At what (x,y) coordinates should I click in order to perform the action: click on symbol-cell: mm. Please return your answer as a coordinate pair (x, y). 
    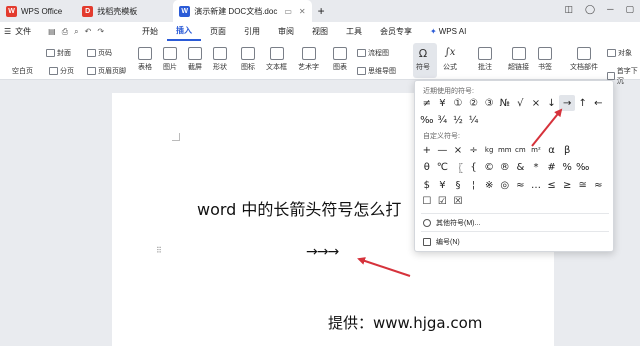
    Looking at the image, I should click on (505, 150).